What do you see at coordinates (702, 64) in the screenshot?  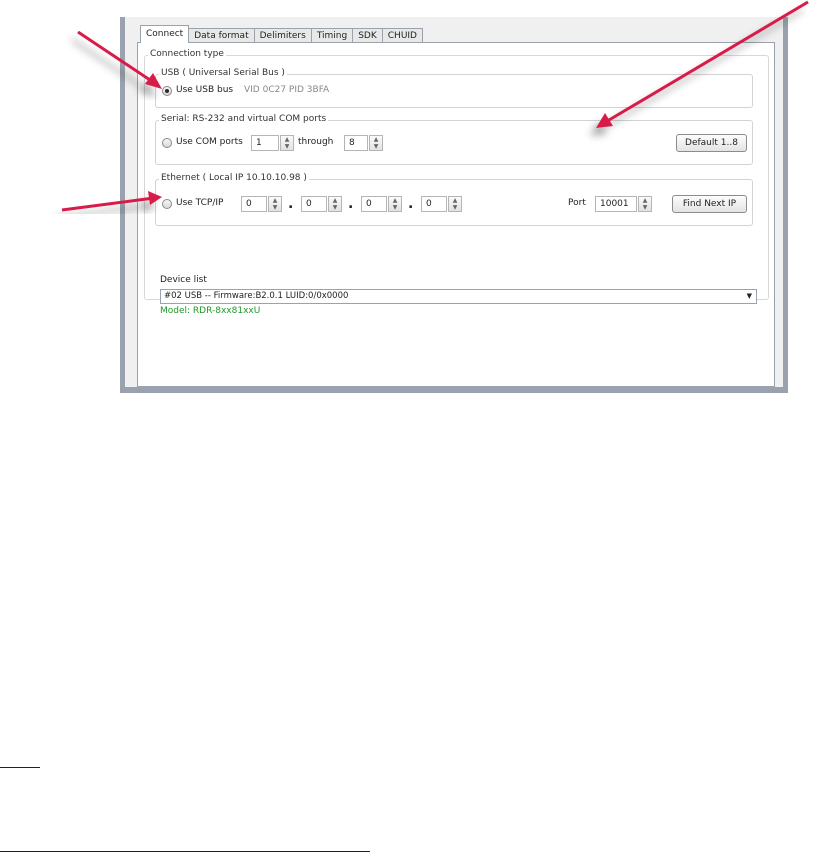 I see `arrow-to-serial-icon` at bounding box center [702, 64].